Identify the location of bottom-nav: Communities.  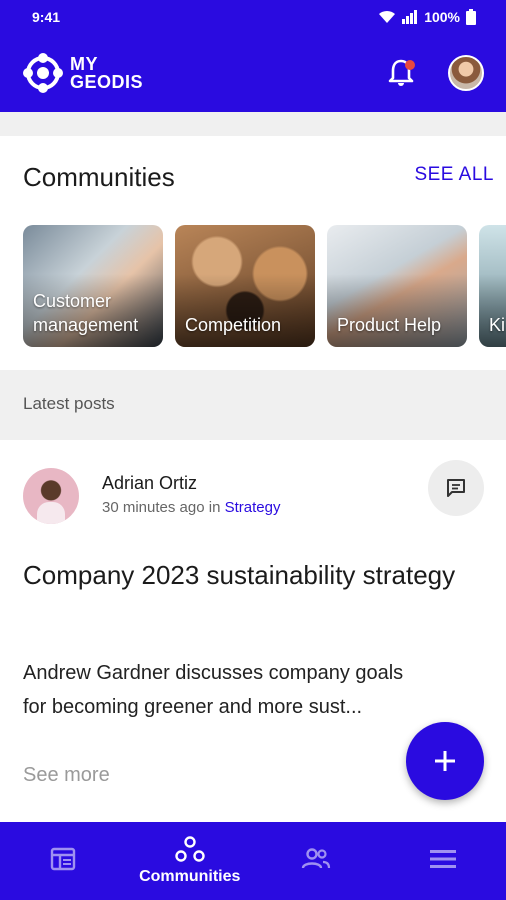
(253, 861).